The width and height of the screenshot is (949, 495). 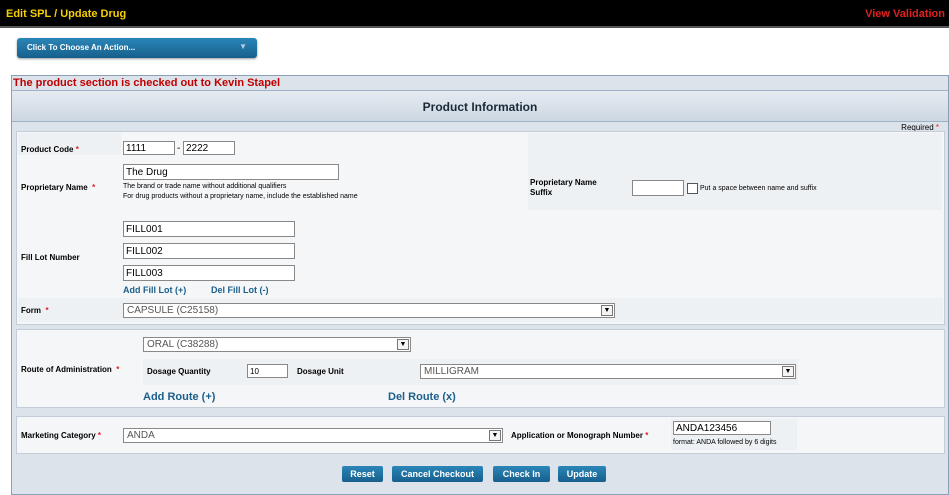 What do you see at coordinates (50, 257) in the screenshot?
I see `fill-lot-label: Fill Lot Number` at bounding box center [50, 257].